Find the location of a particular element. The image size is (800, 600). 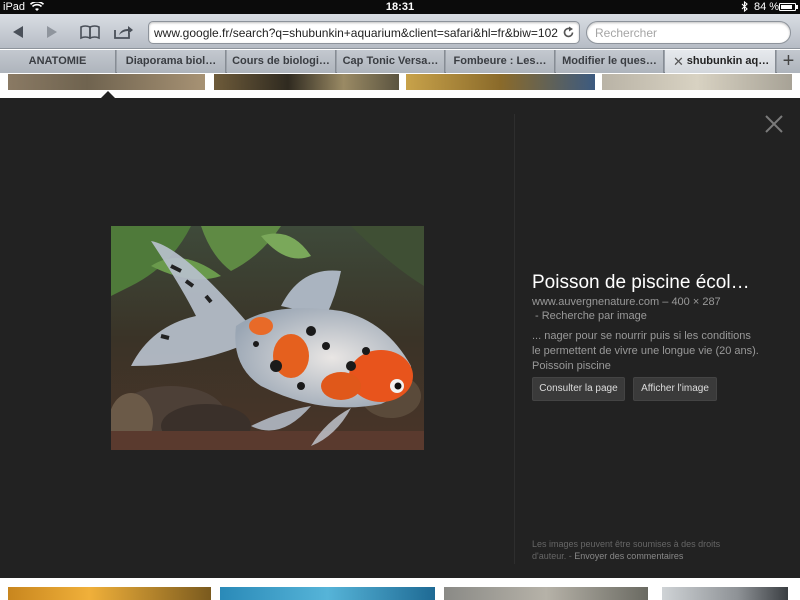

close-preview-button is located at coordinates (774, 124).